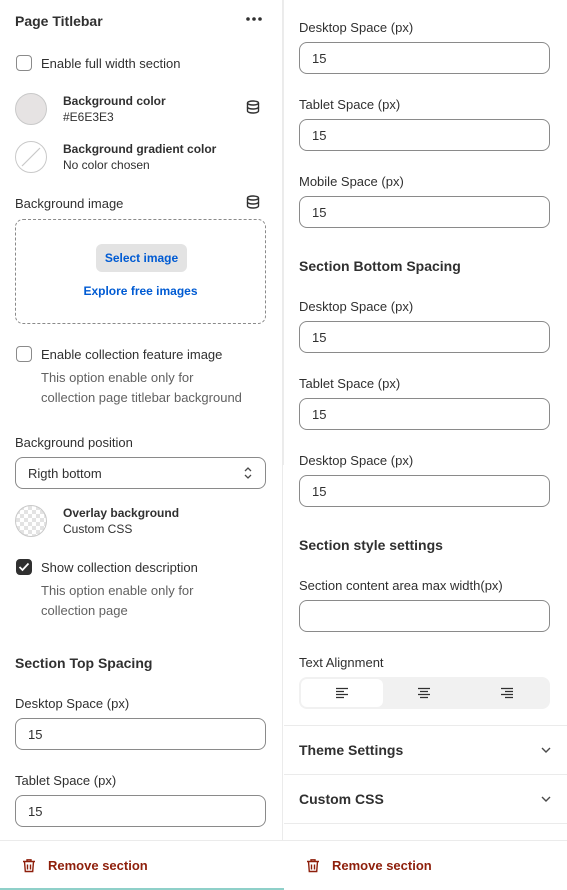 This screenshot has width=567, height=890. What do you see at coordinates (424, 616) in the screenshot?
I see `max-width-input` at bounding box center [424, 616].